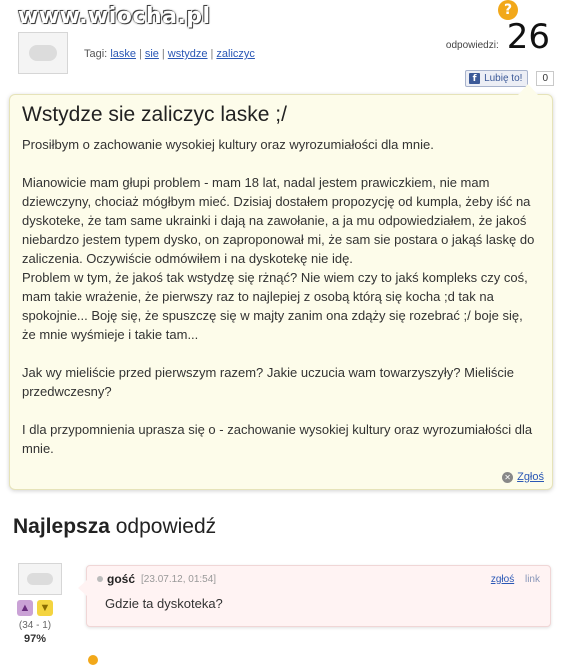 This screenshot has height=665, width=568. I want to click on like-label: Lubię to!, so click(503, 78).